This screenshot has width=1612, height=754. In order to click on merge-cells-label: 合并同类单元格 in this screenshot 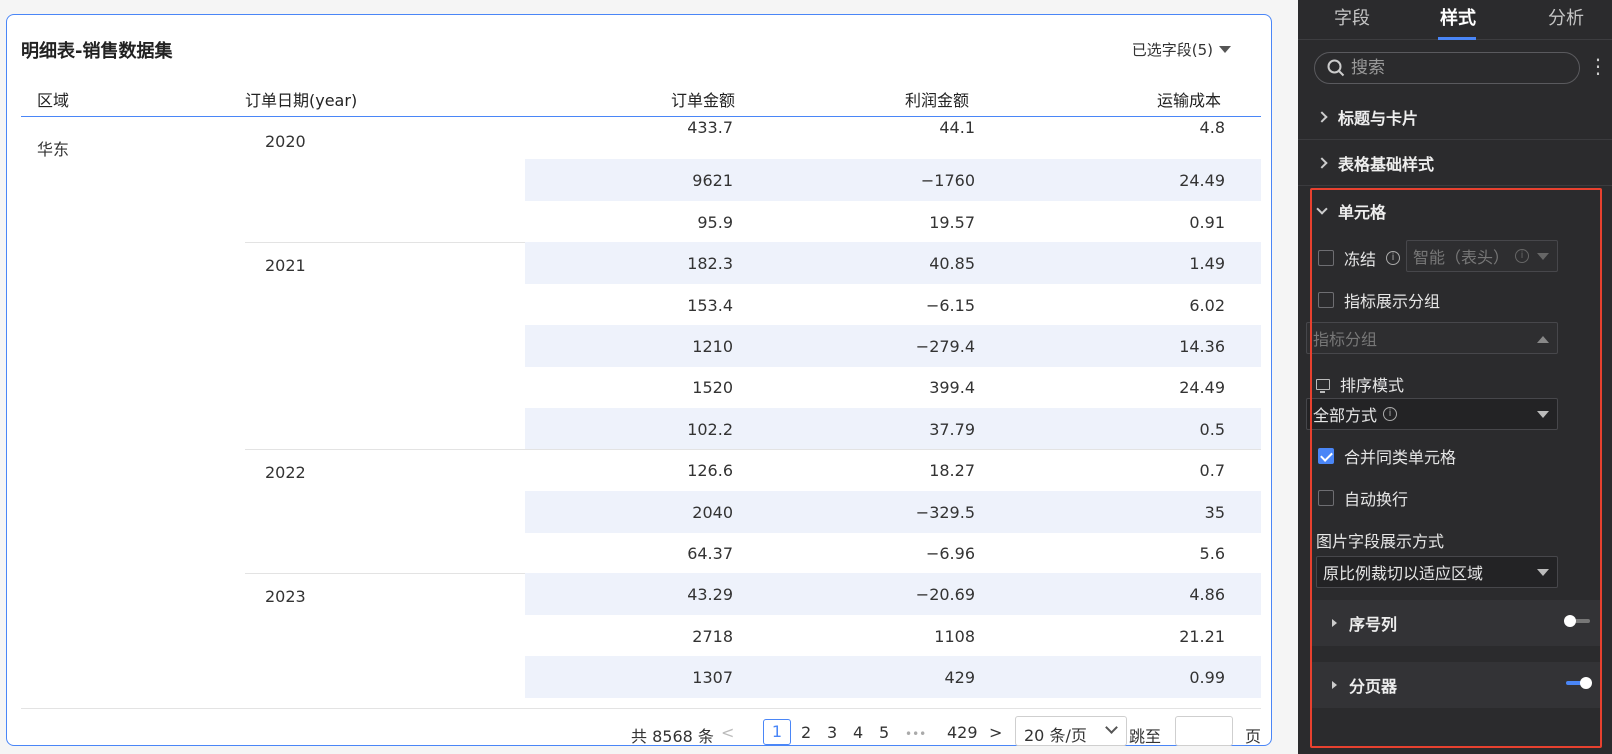, I will do `click(1400, 457)`.